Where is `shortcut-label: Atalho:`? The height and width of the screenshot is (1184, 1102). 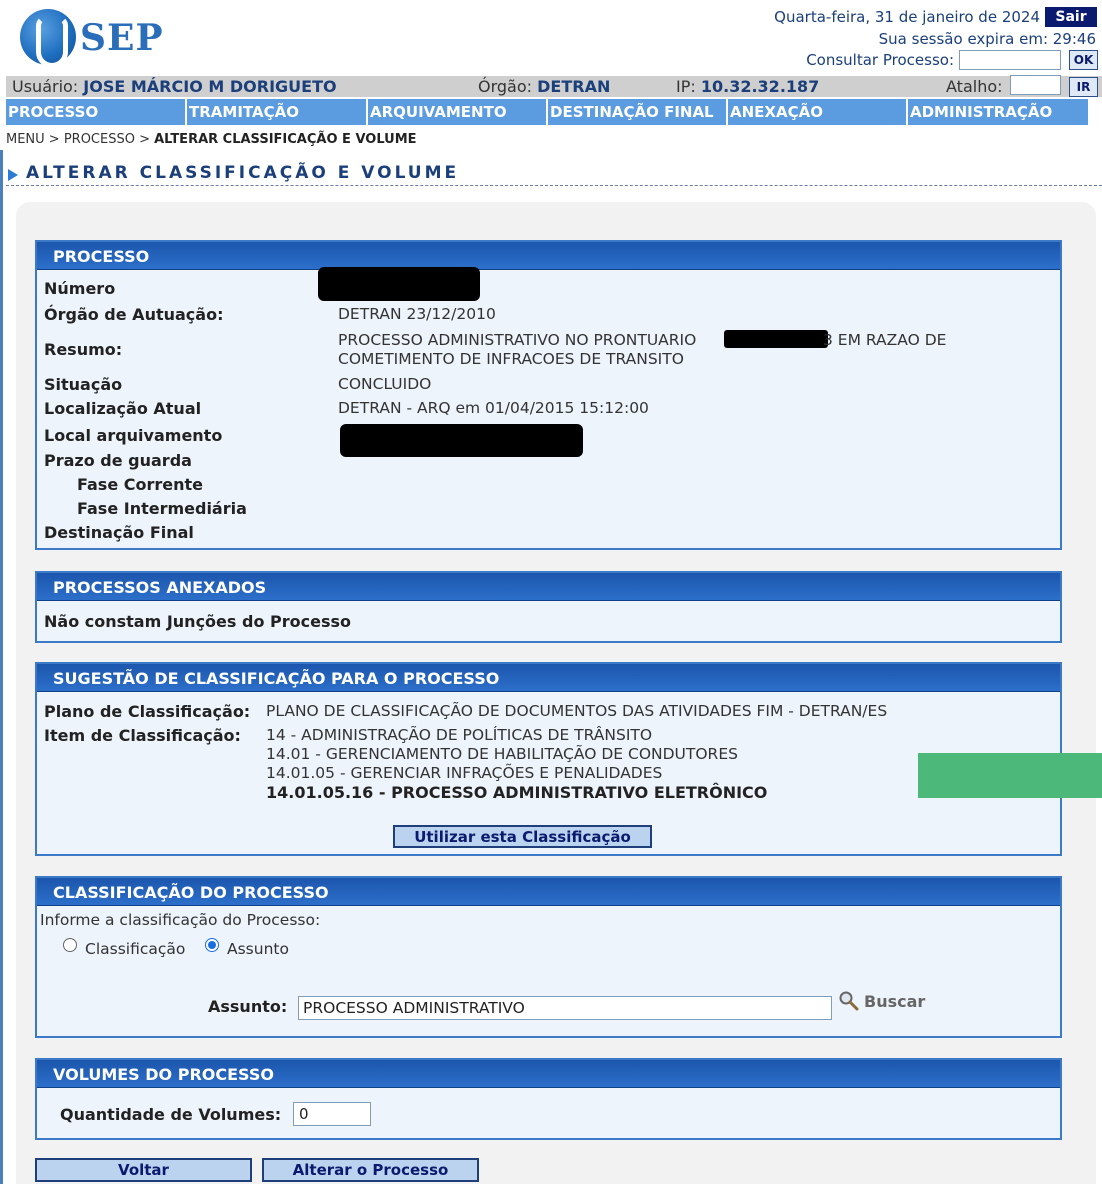 shortcut-label: Atalho: is located at coordinates (974, 86).